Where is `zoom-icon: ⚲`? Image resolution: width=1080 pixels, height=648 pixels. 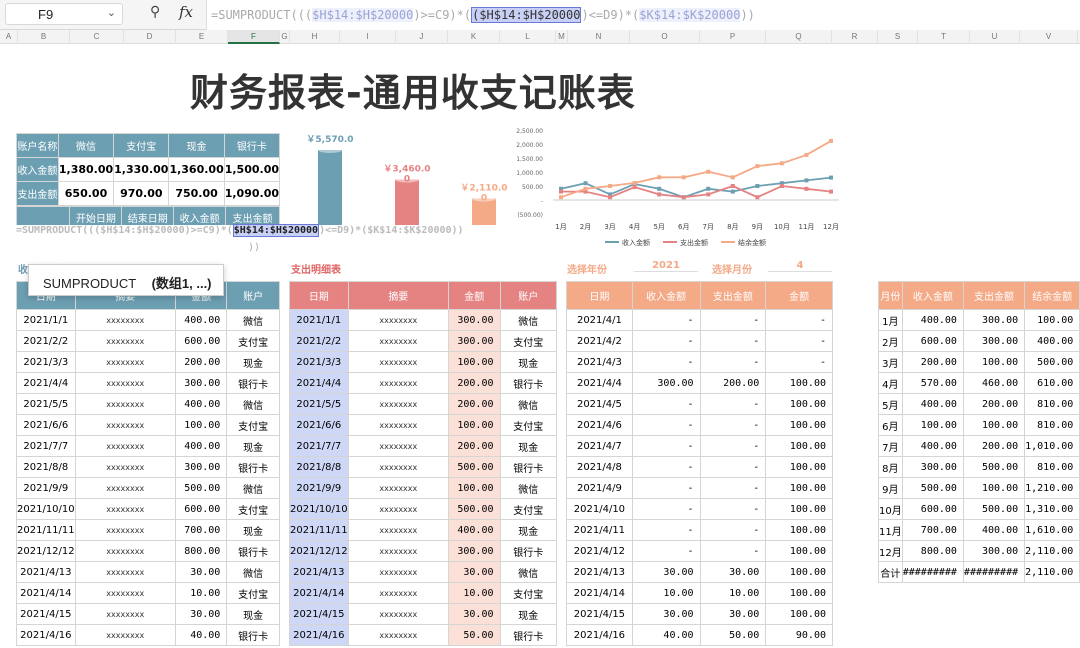
zoom-icon: ⚲ is located at coordinates (160, 14).